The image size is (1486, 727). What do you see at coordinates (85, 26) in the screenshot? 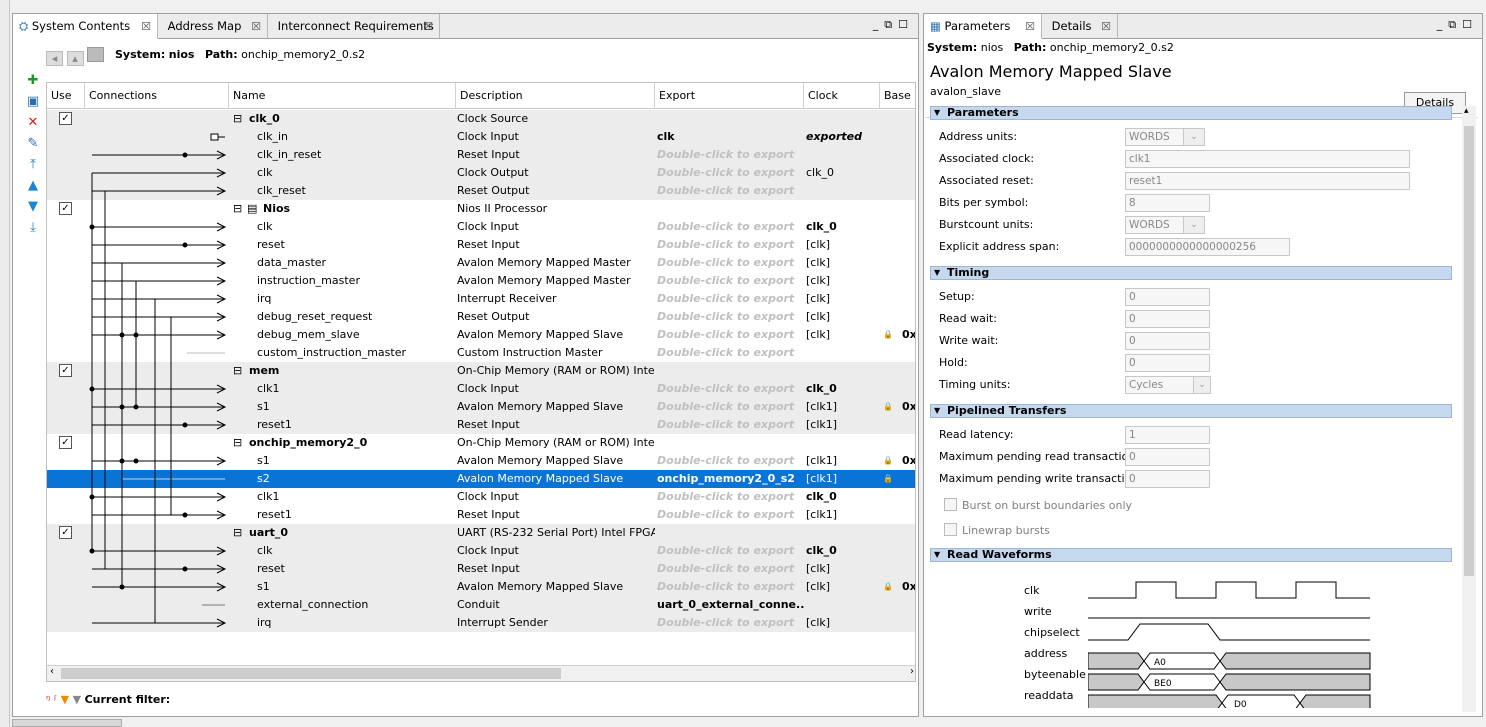
I see `tab-system-contents: ⛭ System Contents ☒` at bounding box center [85, 26].